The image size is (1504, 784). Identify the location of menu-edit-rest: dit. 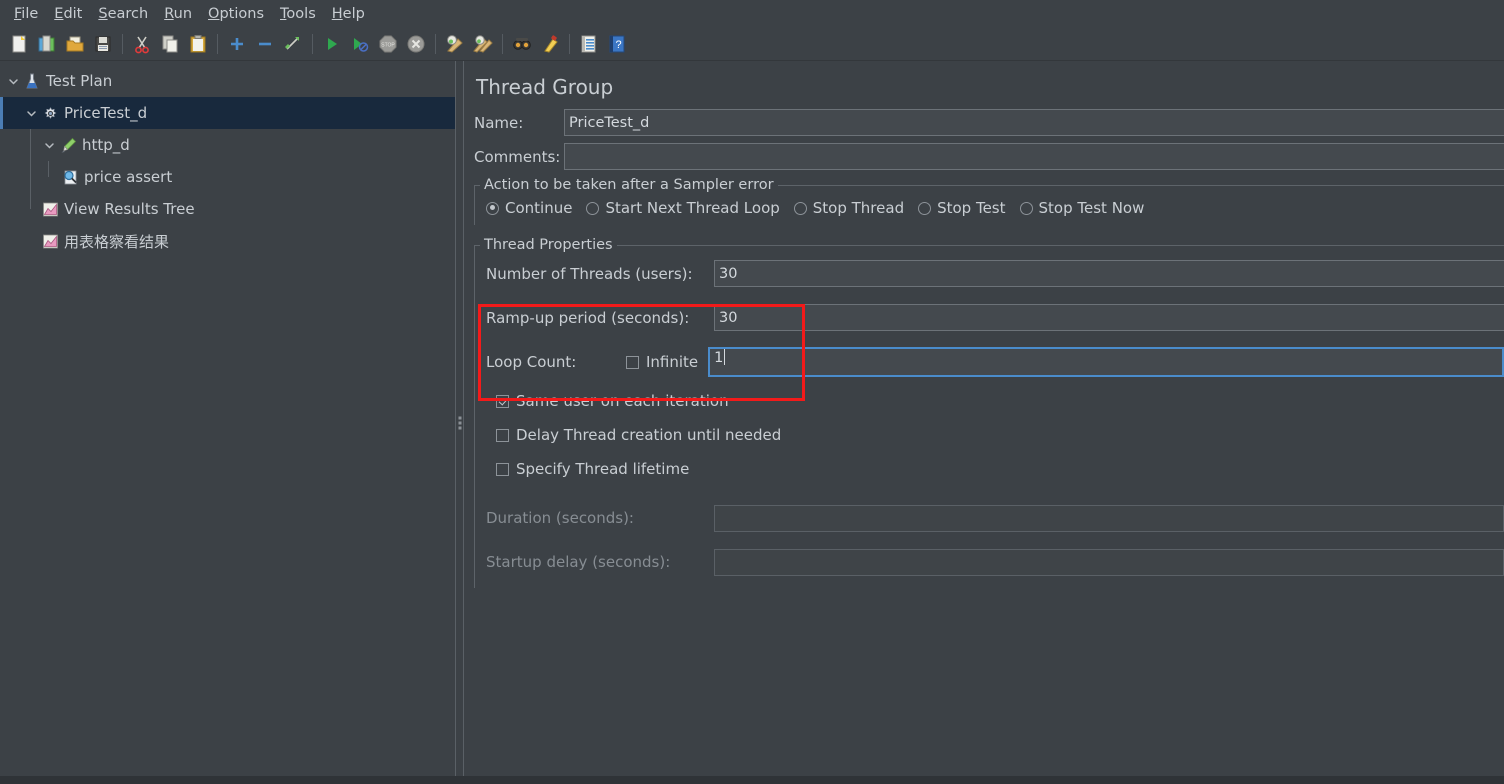
(73, 14).